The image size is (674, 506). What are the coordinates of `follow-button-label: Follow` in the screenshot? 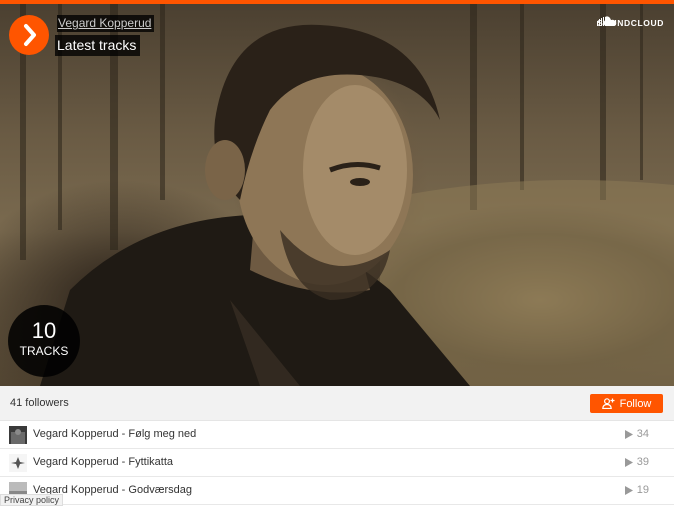 It's located at (635, 403).